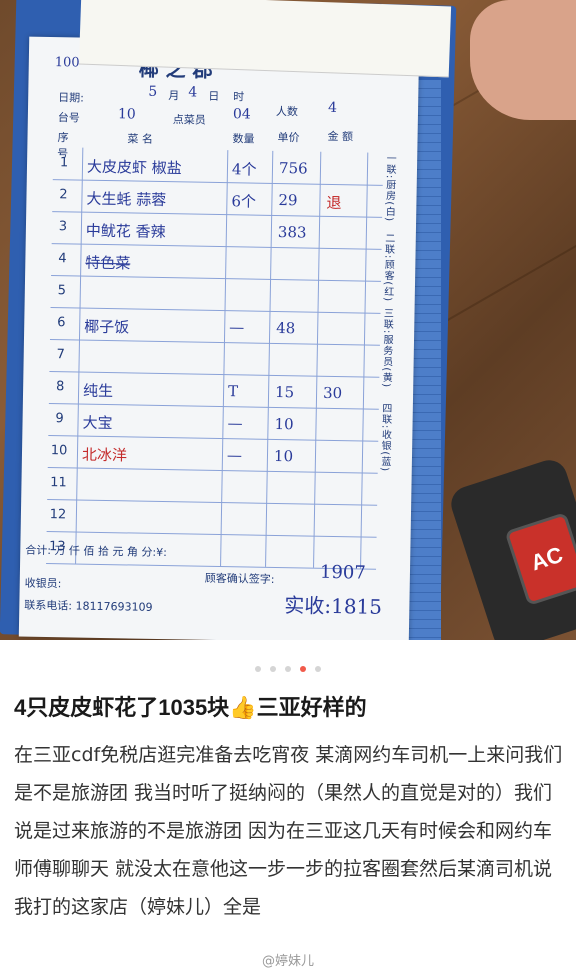 Image resolution: width=576 pixels, height=974 pixels. Describe the element at coordinates (244, 169) in the screenshot. I see `row-qty: 4个` at that location.